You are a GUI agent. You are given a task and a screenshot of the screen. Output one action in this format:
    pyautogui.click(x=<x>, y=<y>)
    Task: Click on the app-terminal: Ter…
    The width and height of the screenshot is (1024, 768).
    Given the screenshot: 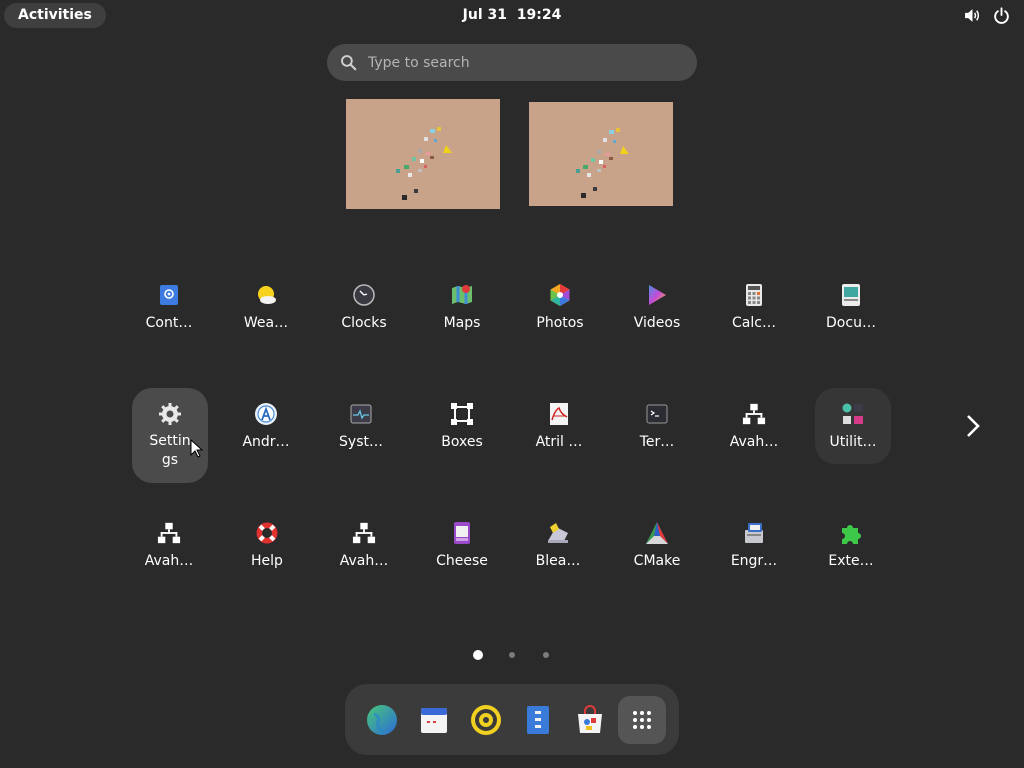 What is the action you would take?
    pyautogui.click(x=657, y=426)
    